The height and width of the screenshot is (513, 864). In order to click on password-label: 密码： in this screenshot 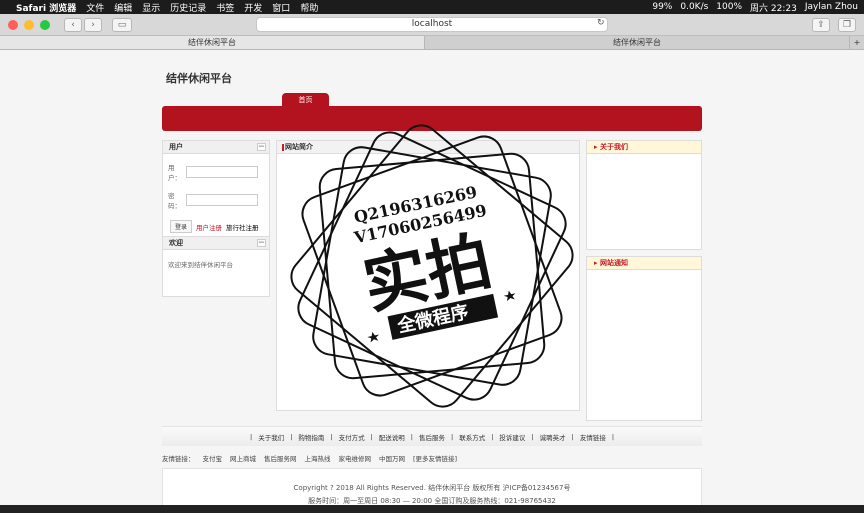, I will do `click(174, 201)`.